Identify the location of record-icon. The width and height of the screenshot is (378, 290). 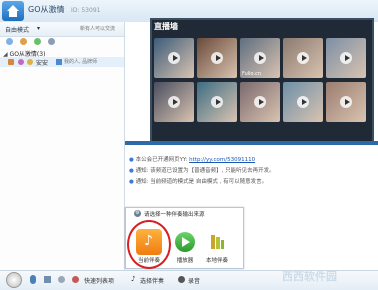
(75, 279).